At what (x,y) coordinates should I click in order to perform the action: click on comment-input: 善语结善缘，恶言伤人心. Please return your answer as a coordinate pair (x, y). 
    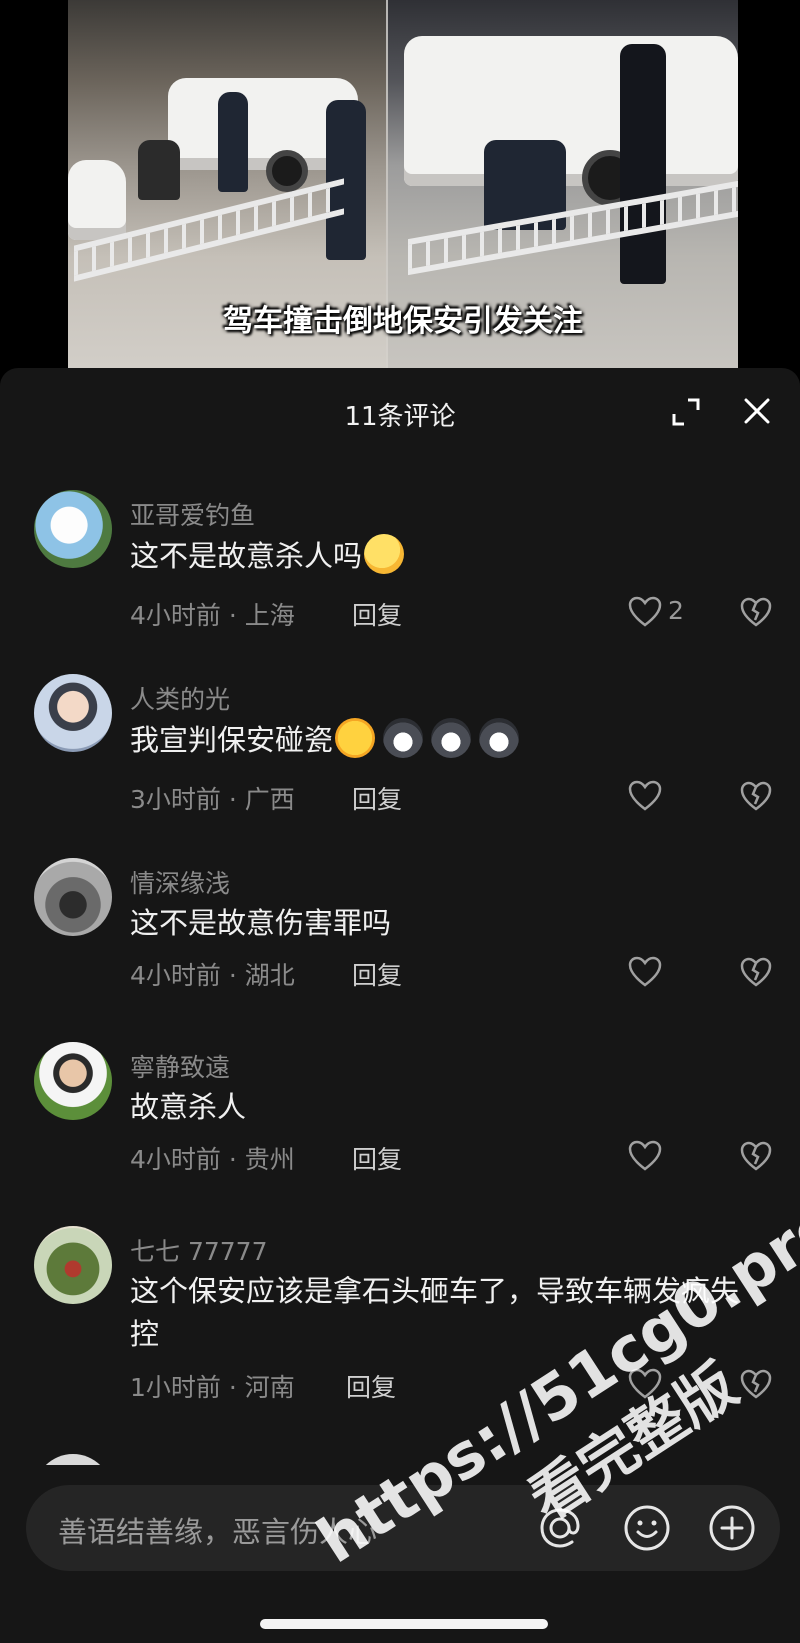
    Looking at the image, I should click on (403, 1528).